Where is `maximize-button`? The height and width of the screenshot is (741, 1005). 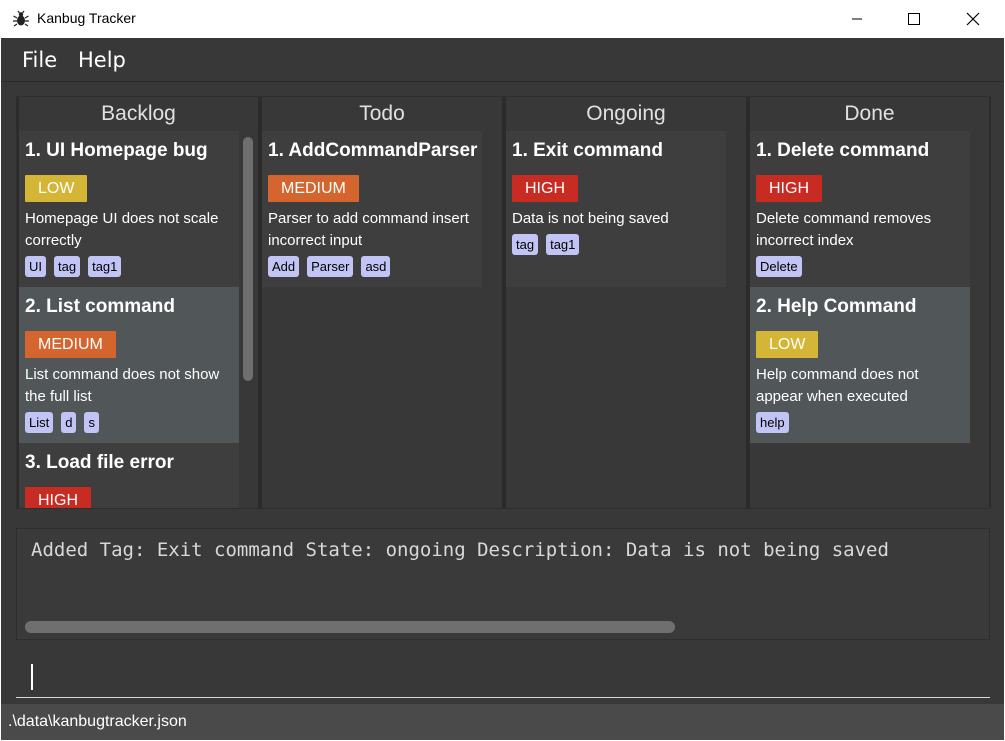
maximize-button is located at coordinates (914, 19).